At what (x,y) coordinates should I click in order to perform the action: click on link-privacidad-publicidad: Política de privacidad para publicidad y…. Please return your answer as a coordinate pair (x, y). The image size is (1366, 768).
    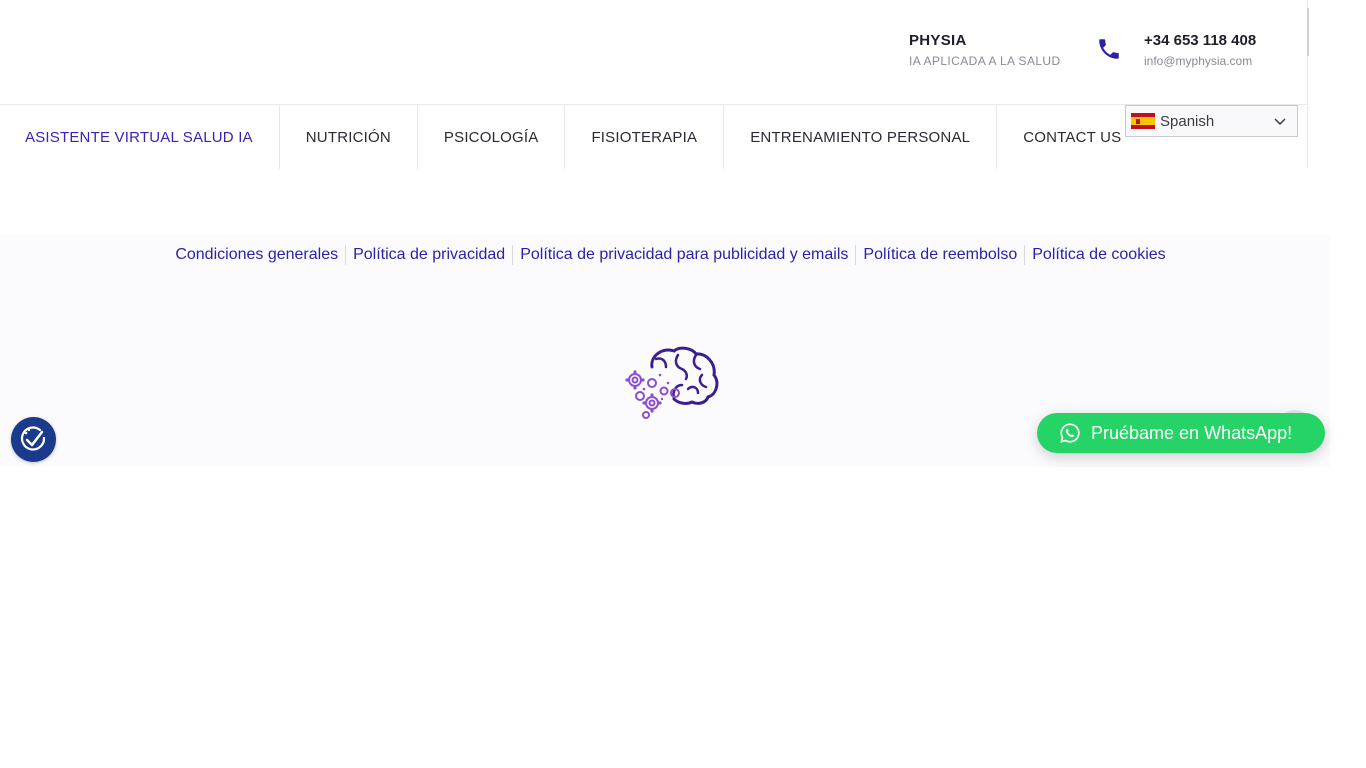
    Looking at the image, I should click on (684, 255).